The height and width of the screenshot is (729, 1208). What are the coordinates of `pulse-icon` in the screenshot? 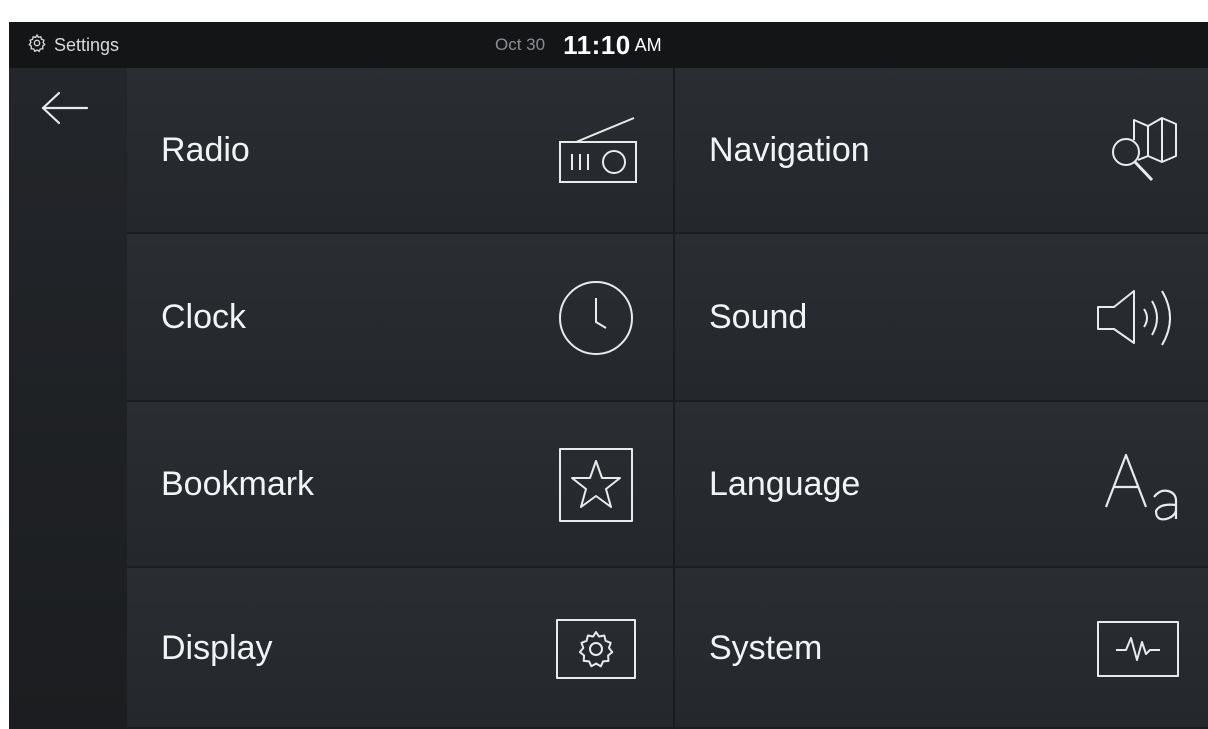 It's located at (1138, 649).